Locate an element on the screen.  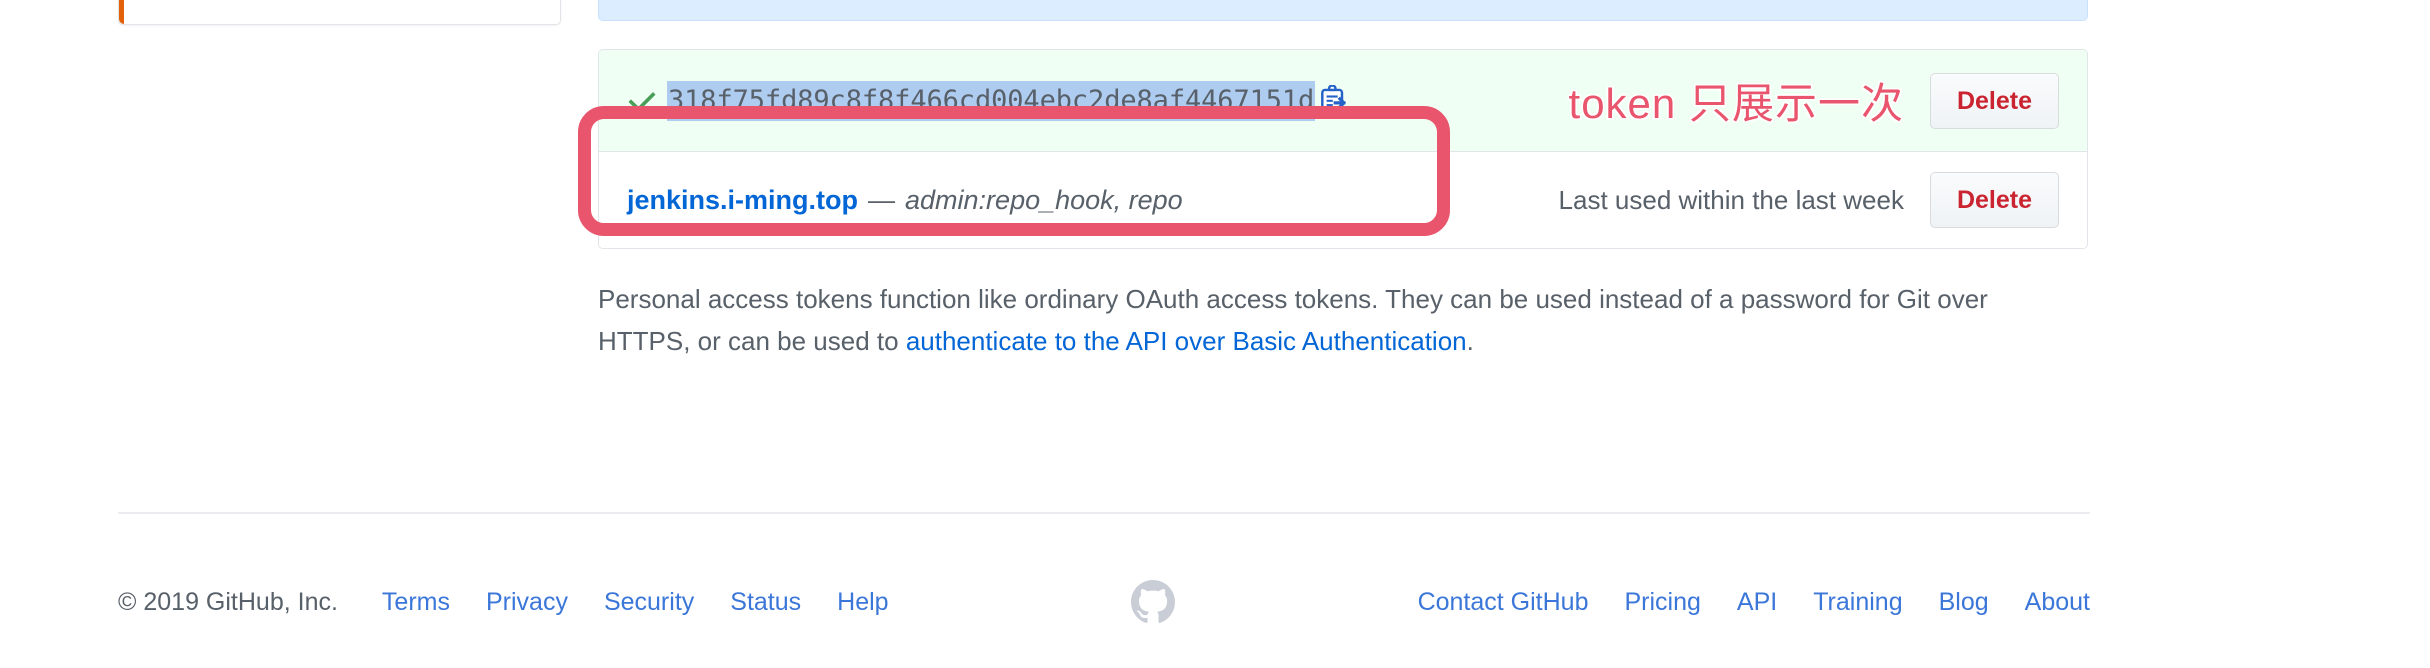
delete-button-new-token: Delete is located at coordinates (1994, 100).